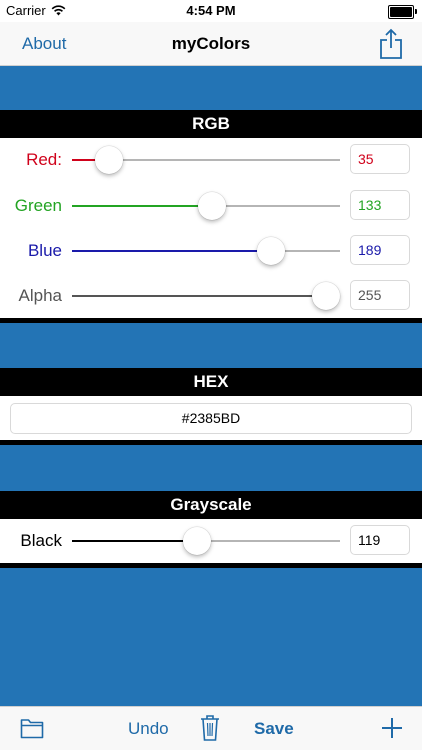 This screenshot has height=750, width=422. What do you see at coordinates (109, 160) in the screenshot?
I see `red-slider-thumb` at bounding box center [109, 160].